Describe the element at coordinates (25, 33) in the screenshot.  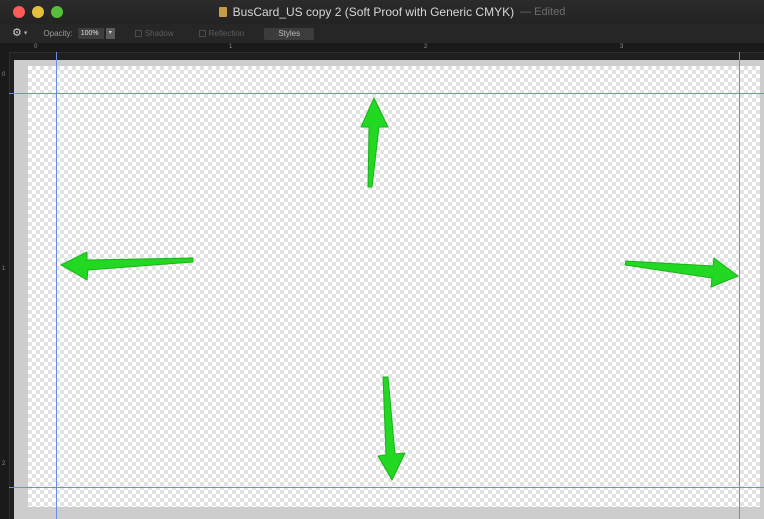
I see `chevron-down-icon: ▾` at that location.